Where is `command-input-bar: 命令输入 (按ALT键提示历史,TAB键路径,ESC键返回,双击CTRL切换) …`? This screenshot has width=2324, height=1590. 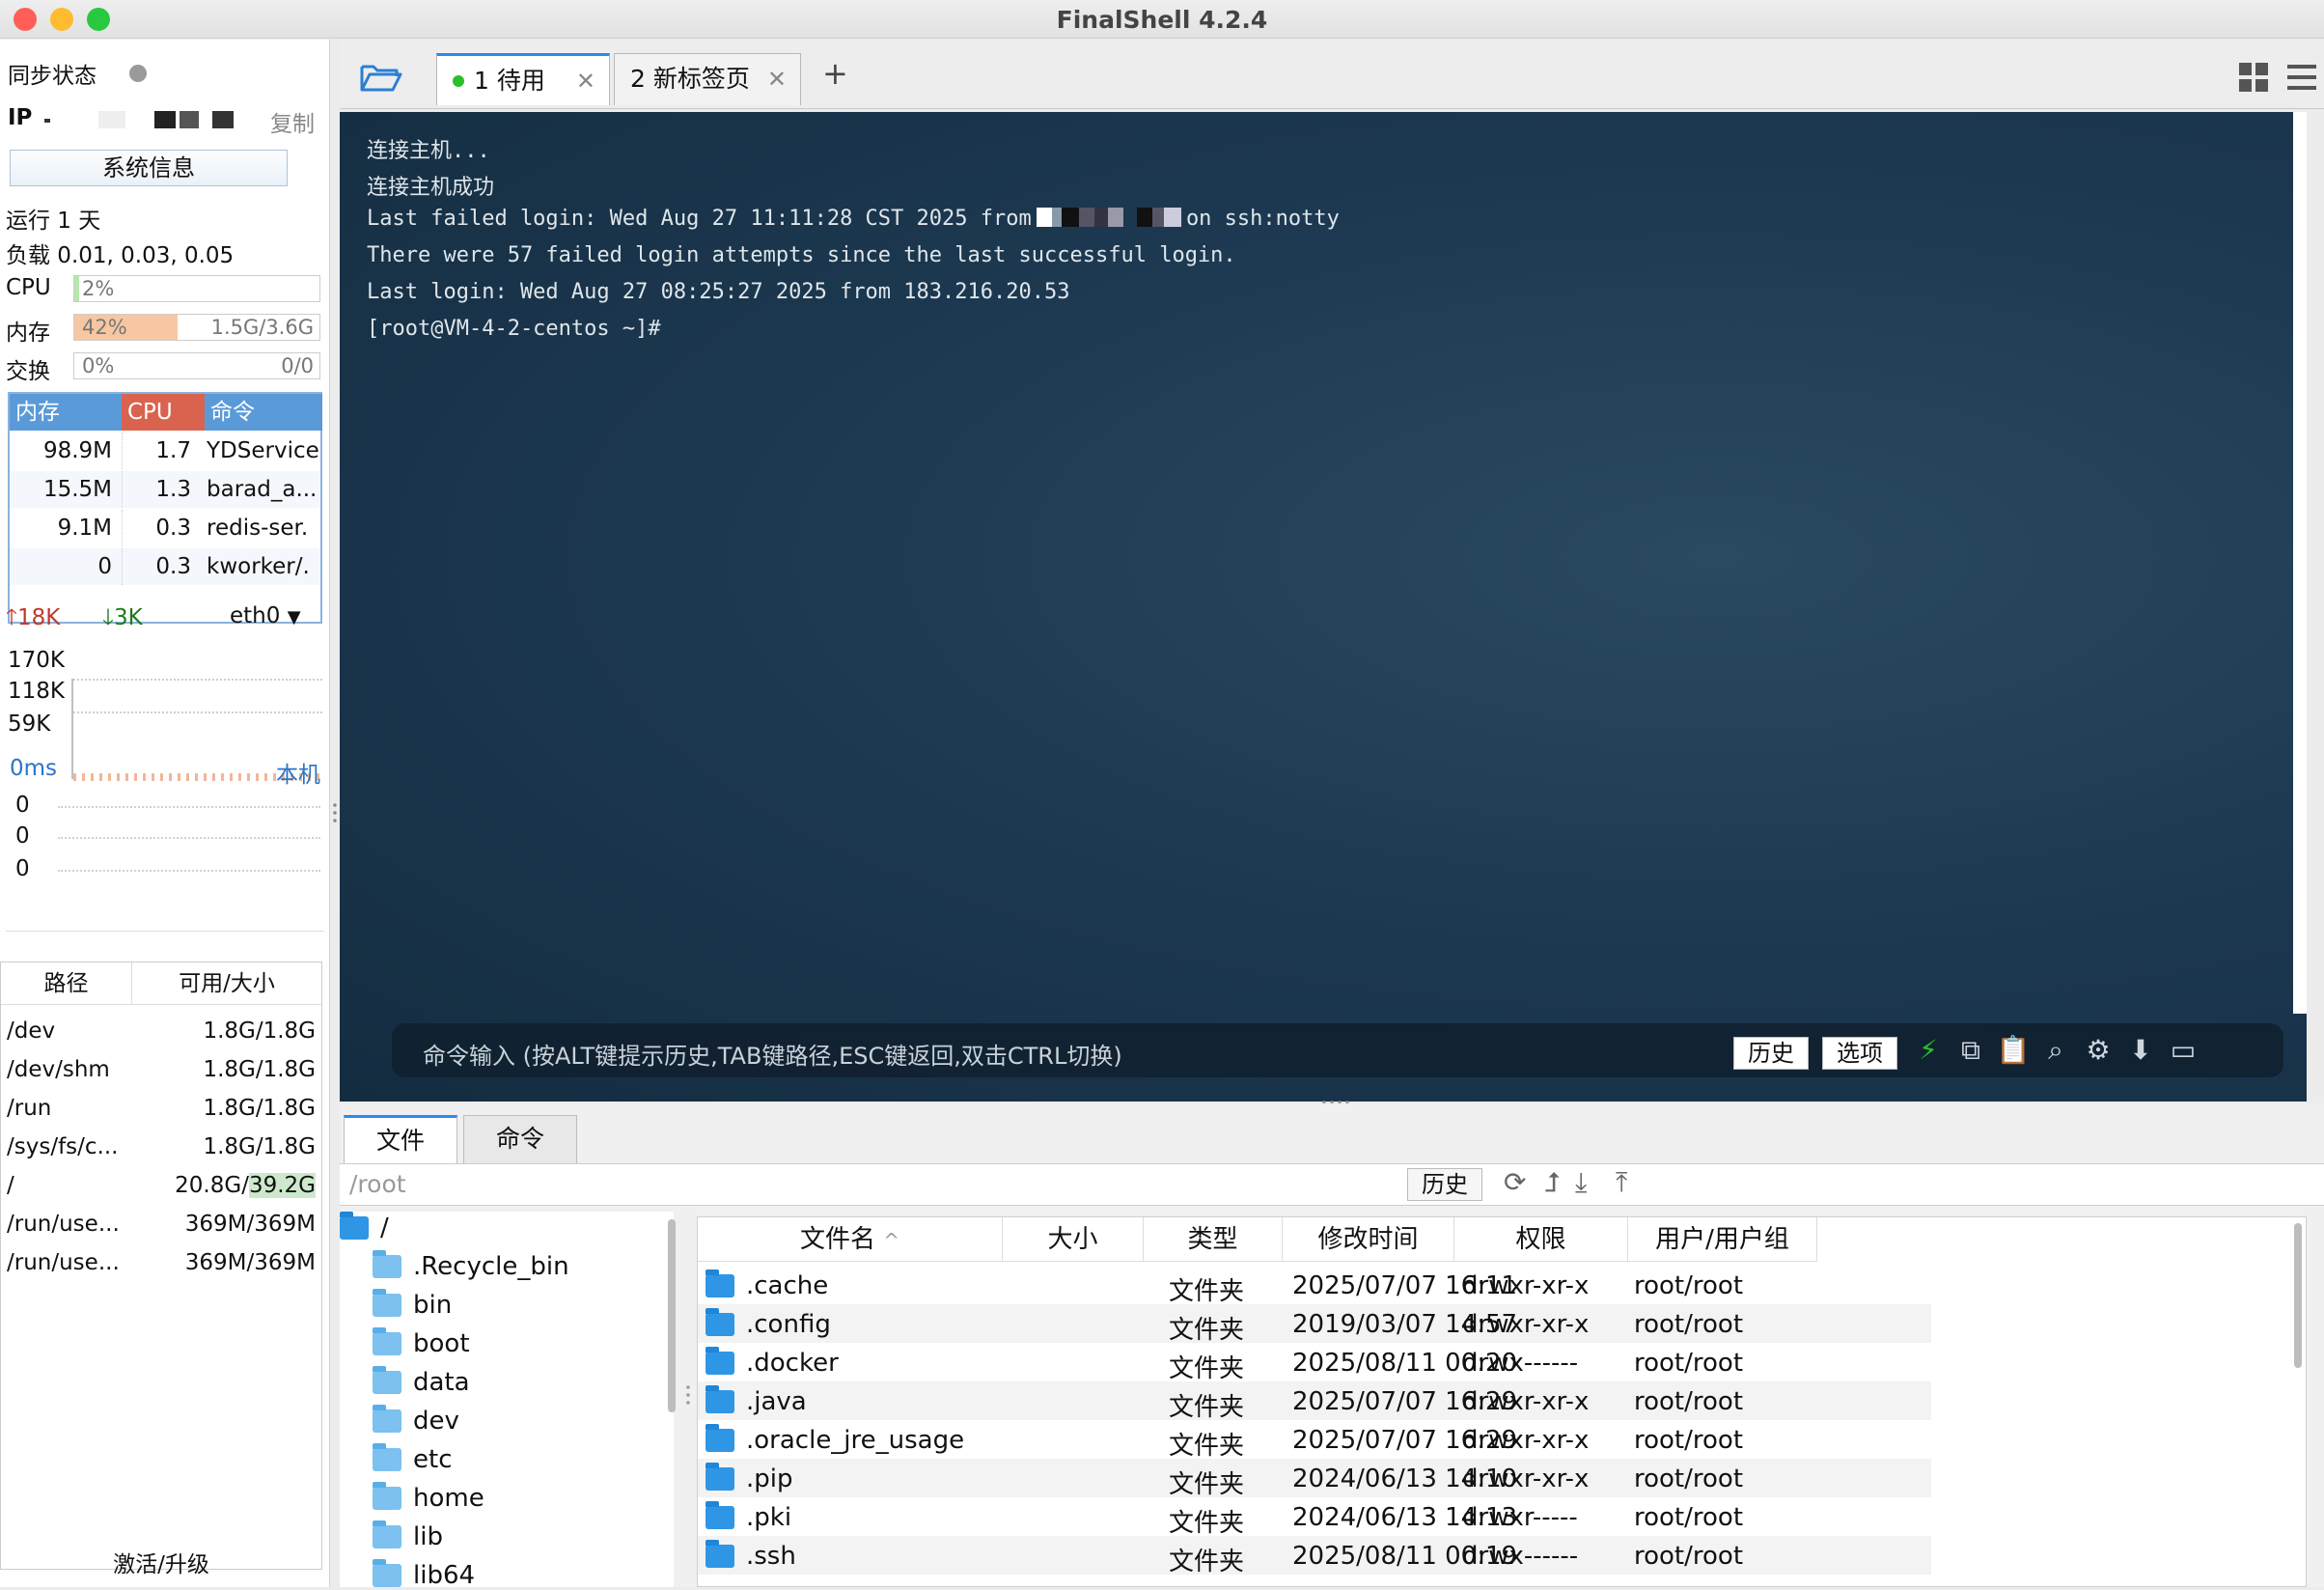 command-input-bar: 命令输入 (按ALT键提示历史,TAB键路径,ESC键返回,双击CTRL切换) … is located at coordinates (1337, 1050).